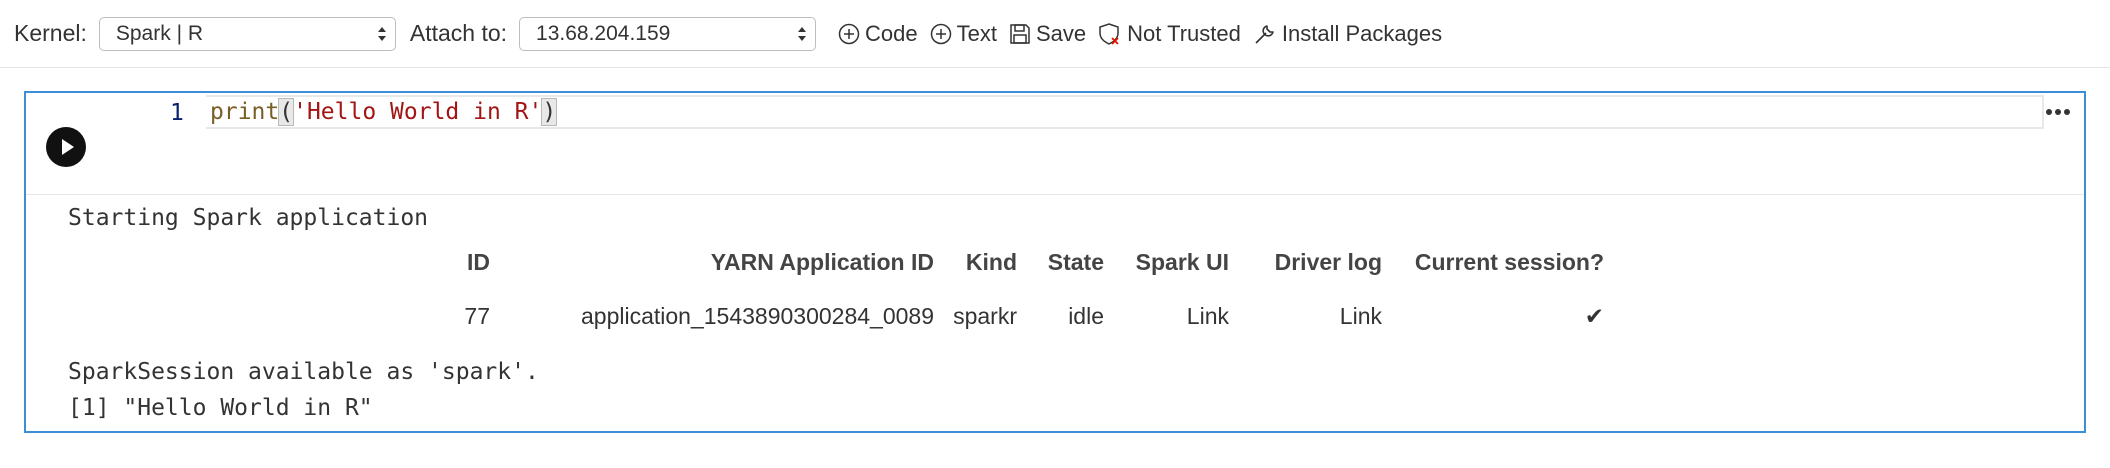  What do you see at coordinates (303, 372) in the screenshot?
I see `spark-session-text: SparkSession available as 'spark'.` at bounding box center [303, 372].